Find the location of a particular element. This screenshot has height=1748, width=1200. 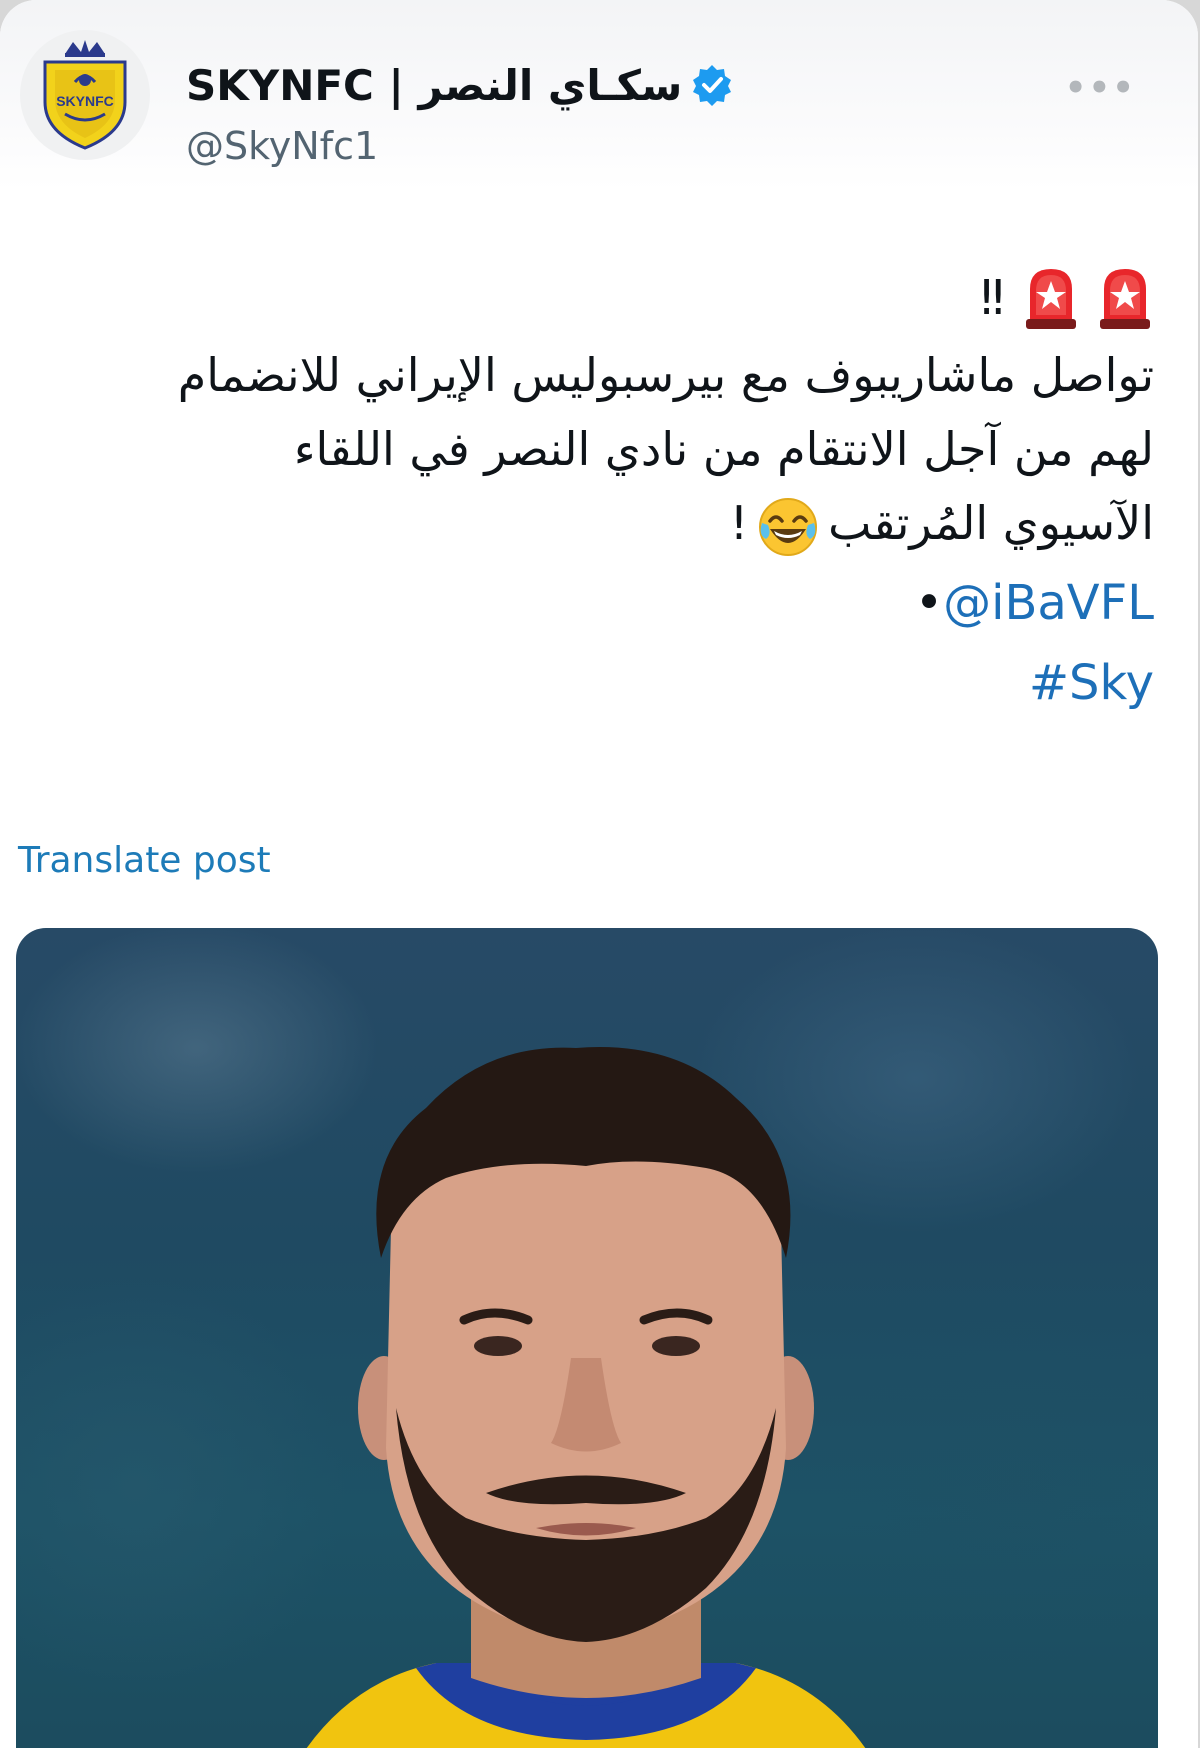

crest-text: SKYNFC is located at coordinates (85, 101).